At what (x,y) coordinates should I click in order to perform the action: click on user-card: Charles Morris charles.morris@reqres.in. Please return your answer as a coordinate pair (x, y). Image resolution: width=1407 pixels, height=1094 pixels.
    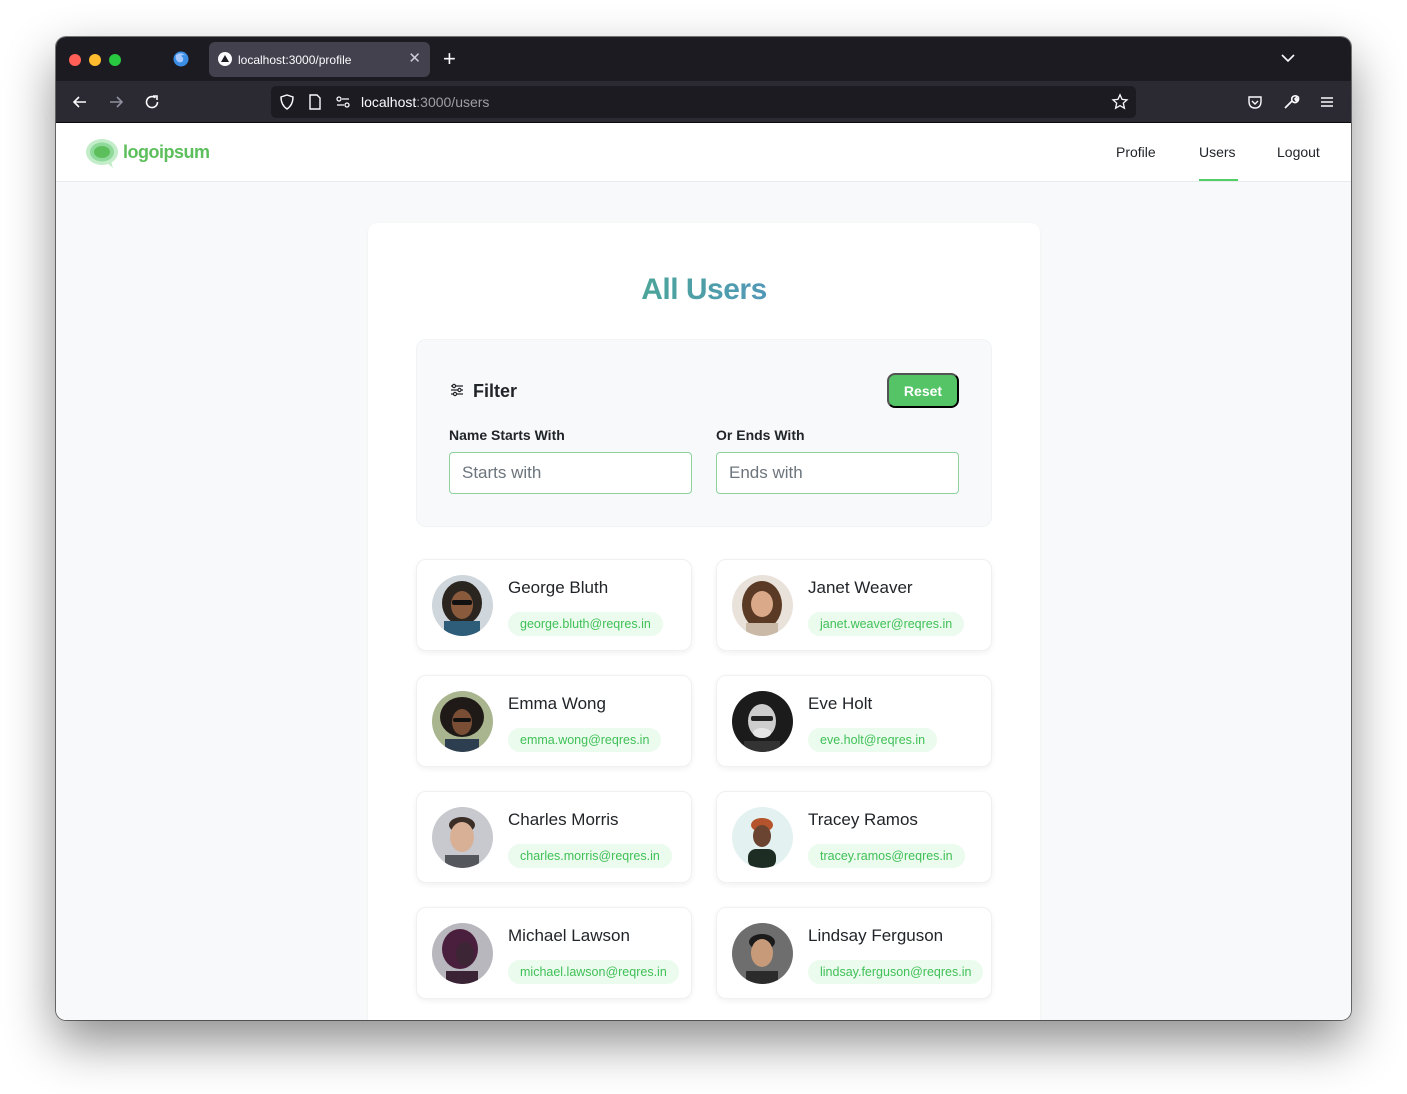
    Looking at the image, I should click on (554, 837).